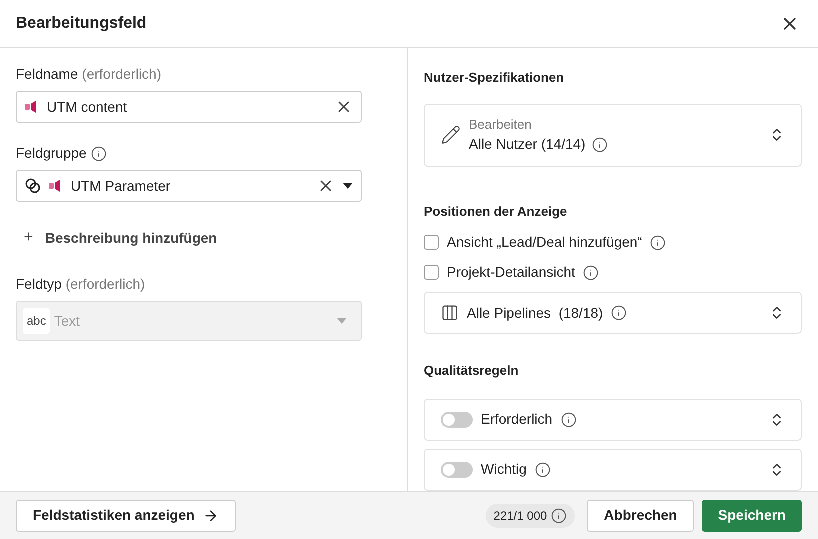 This screenshot has width=818, height=539. Describe the element at coordinates (36, 321) in the screenshot. I see `type-badge: abc` at that location.